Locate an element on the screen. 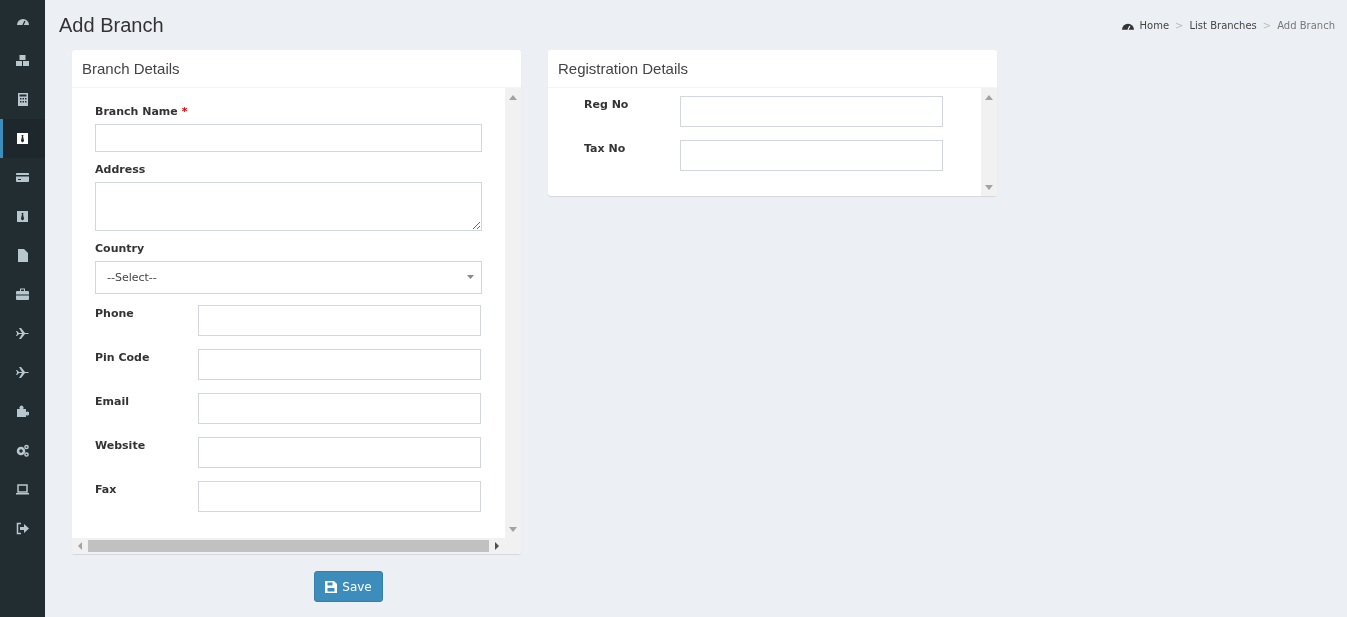  address-textarea is located at coordinates (288, 206).